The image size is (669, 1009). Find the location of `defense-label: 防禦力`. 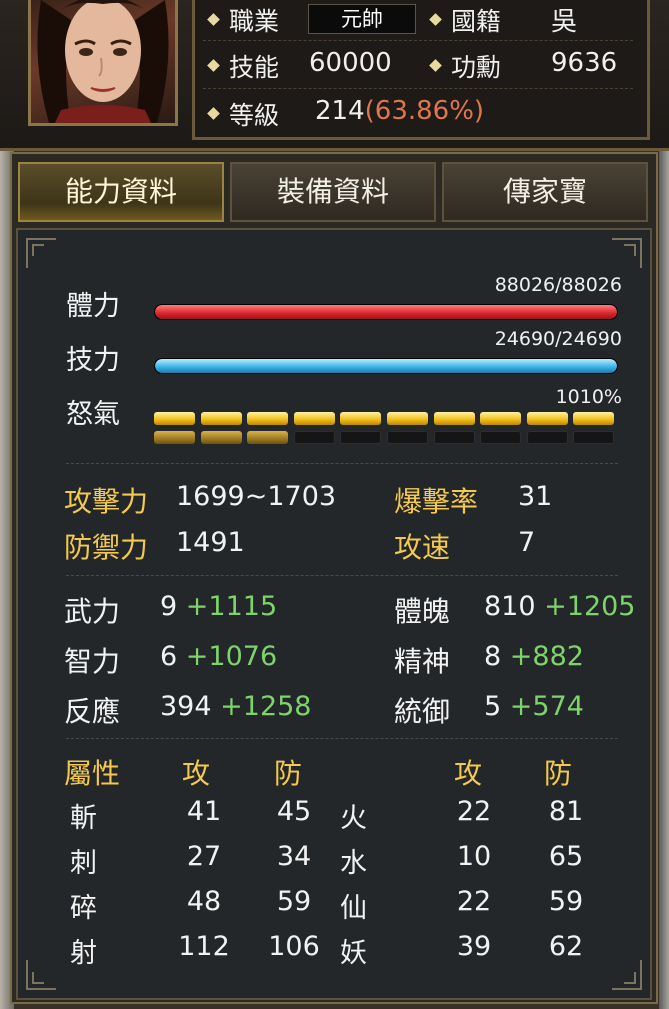

defense-label: 防禦力 is located at coordinates (106, 547).